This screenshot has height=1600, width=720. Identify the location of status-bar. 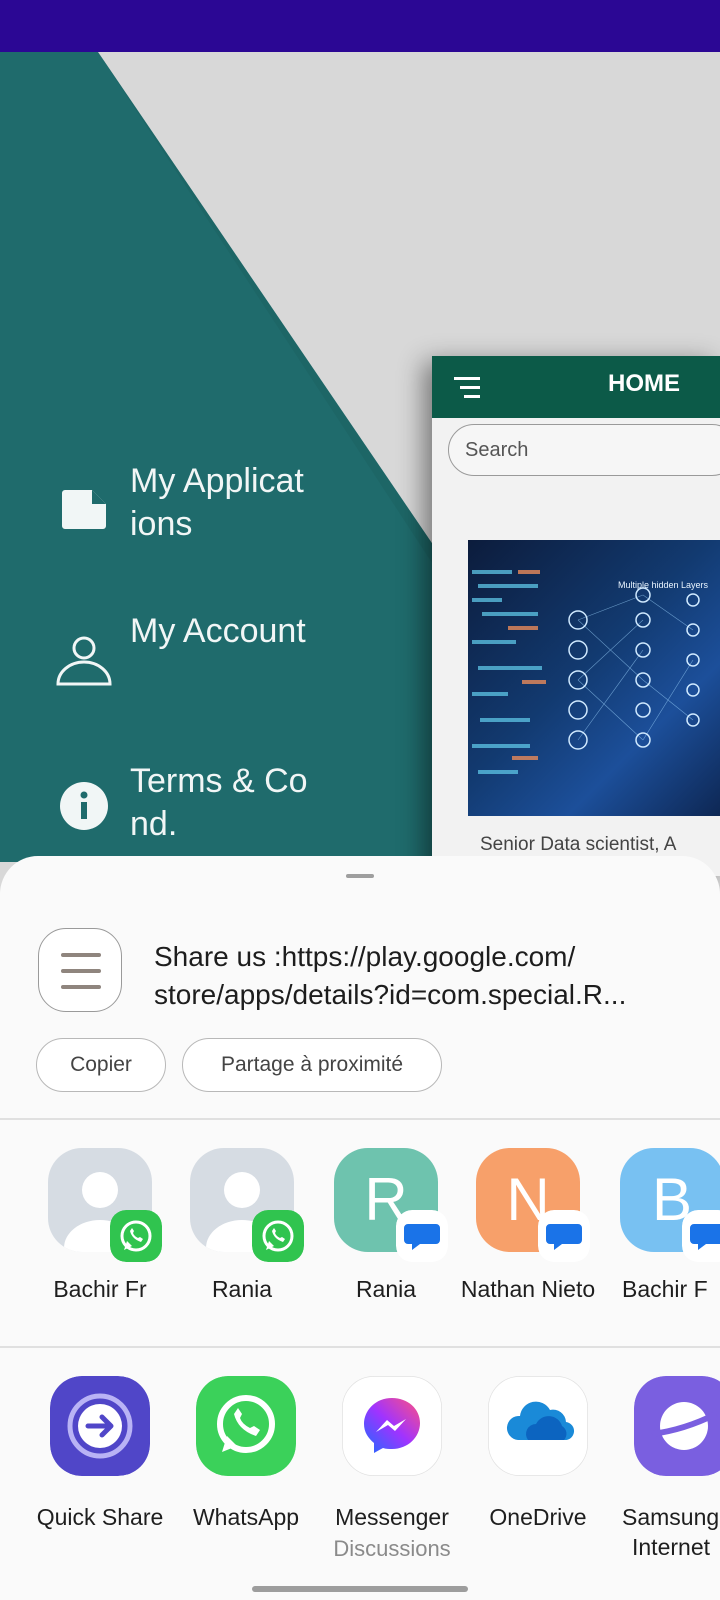
(360, 26).